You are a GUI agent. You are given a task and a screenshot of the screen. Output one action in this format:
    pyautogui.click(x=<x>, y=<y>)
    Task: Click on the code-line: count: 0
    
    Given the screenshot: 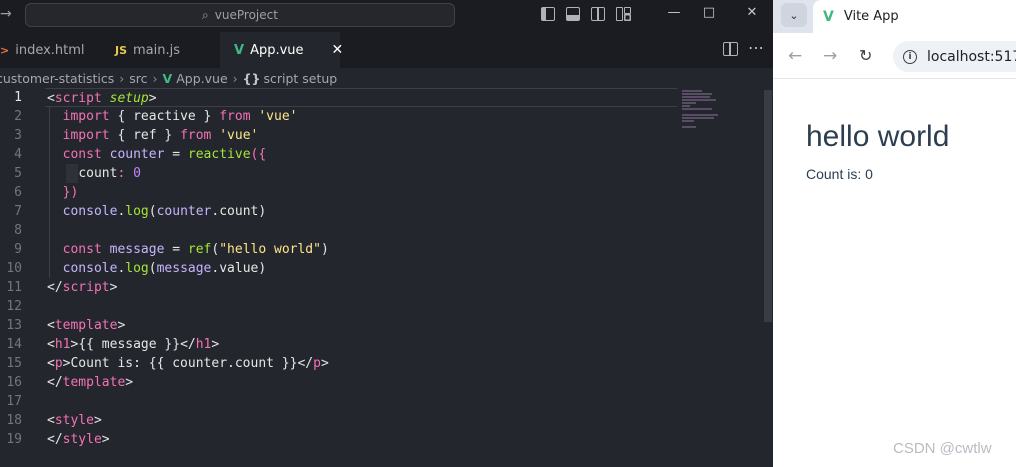 What is the action you would take?
    pyautogui.click(x=362, y=173)
    